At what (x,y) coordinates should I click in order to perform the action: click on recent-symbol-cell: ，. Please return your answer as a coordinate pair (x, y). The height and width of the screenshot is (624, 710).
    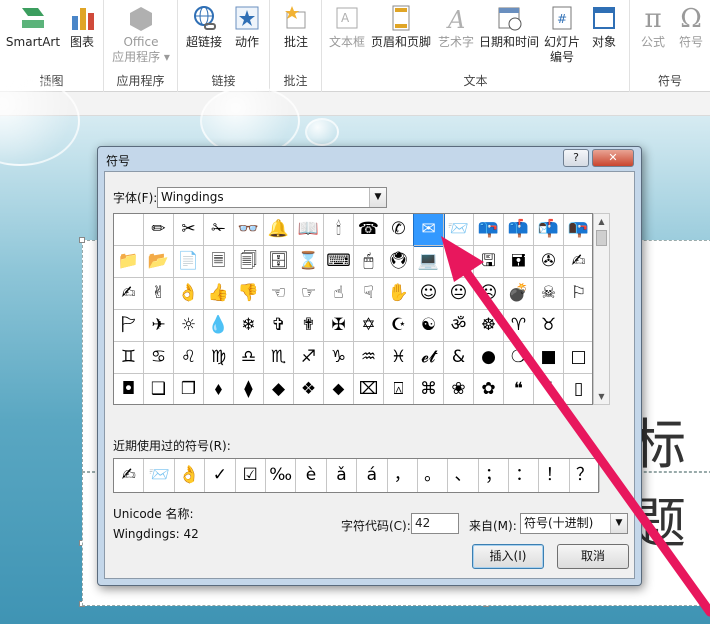
    Looking at the image, I should click on (403, 475).